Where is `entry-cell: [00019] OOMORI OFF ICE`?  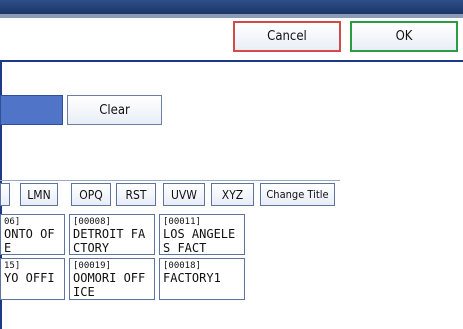 entry-cell: [00019] OOMORI OFF ICE is located at coordinates (112, 279).